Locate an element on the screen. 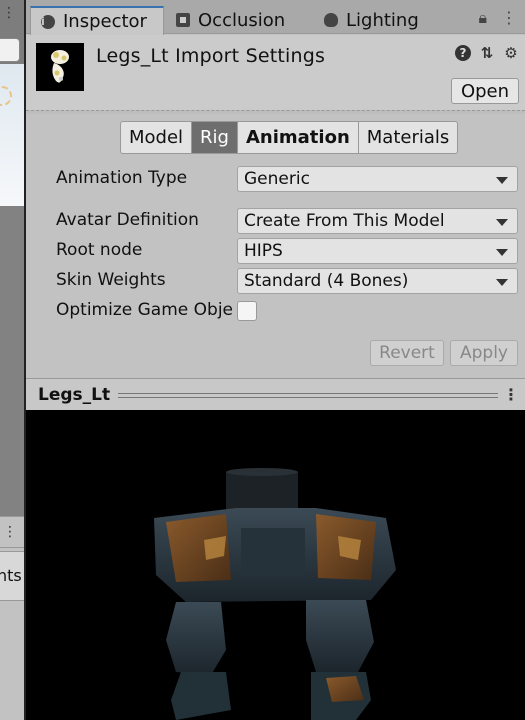 This screenshot has height=720, width=525. lock-icon: 🔒︎ is located at coordinates (482, 18).